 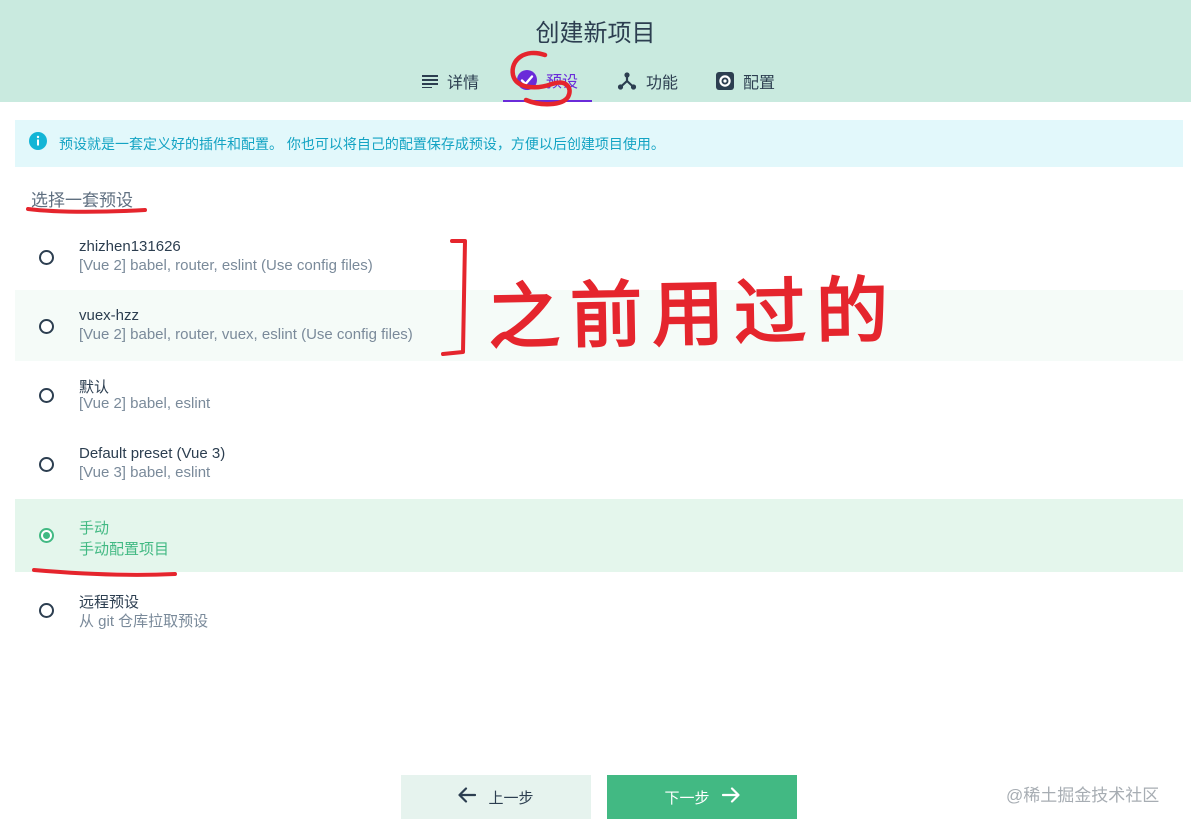 What do you see at coordinates (94, 528) in the screenshot?
I see `preset-name: 手动` at bounding box center [94, 528].